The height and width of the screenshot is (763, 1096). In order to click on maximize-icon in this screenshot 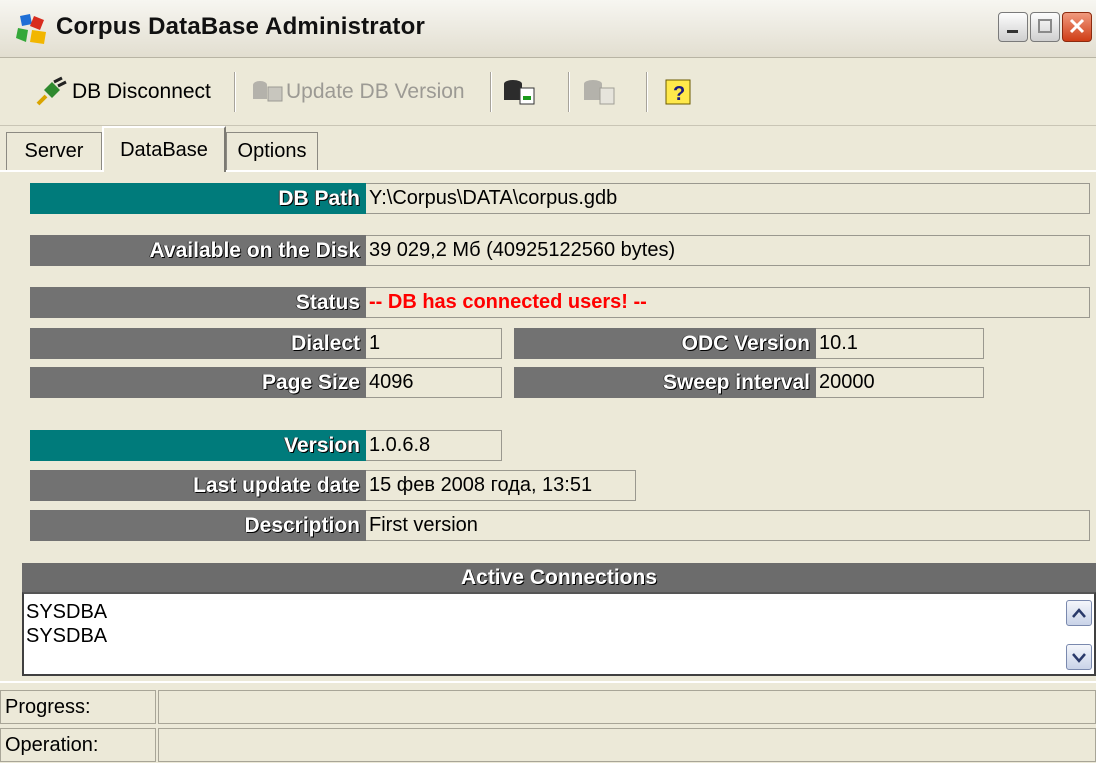, I will do `click(1045, 26)`.